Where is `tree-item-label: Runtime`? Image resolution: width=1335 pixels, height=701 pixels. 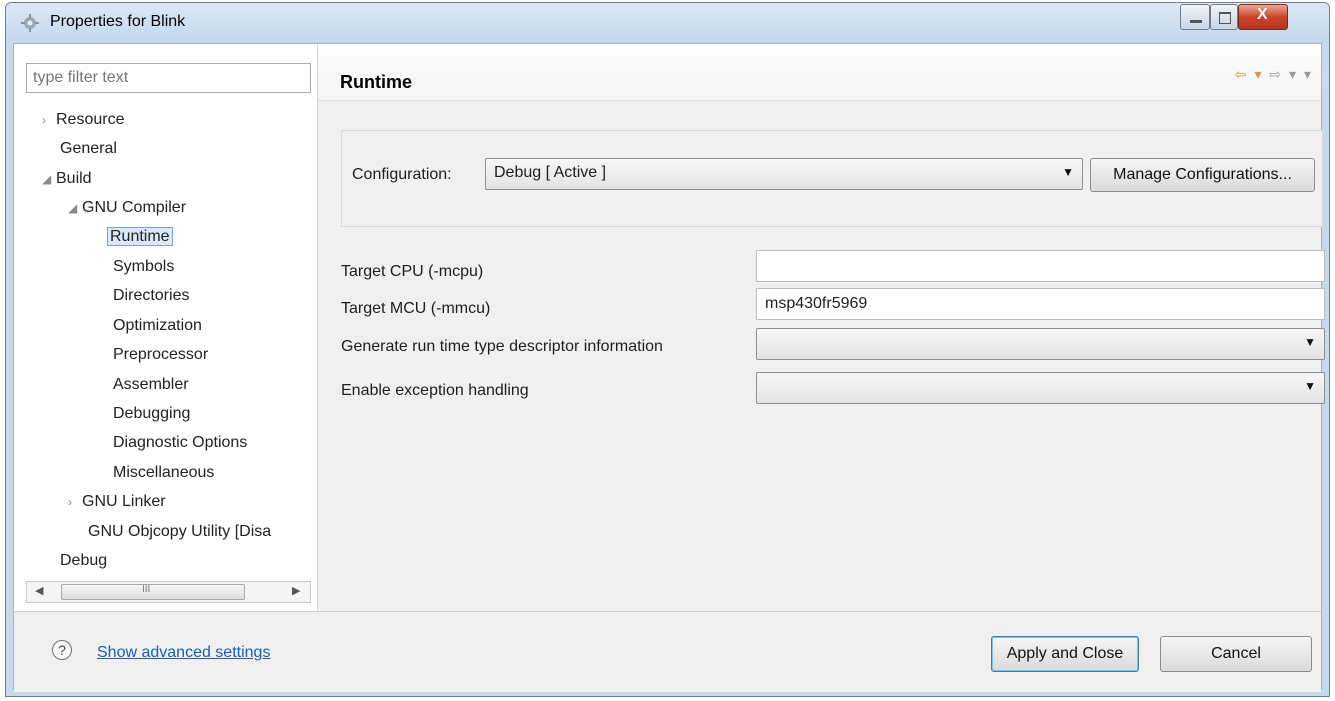 tree-item-label: Runtime is located at coordinates (140, 236).